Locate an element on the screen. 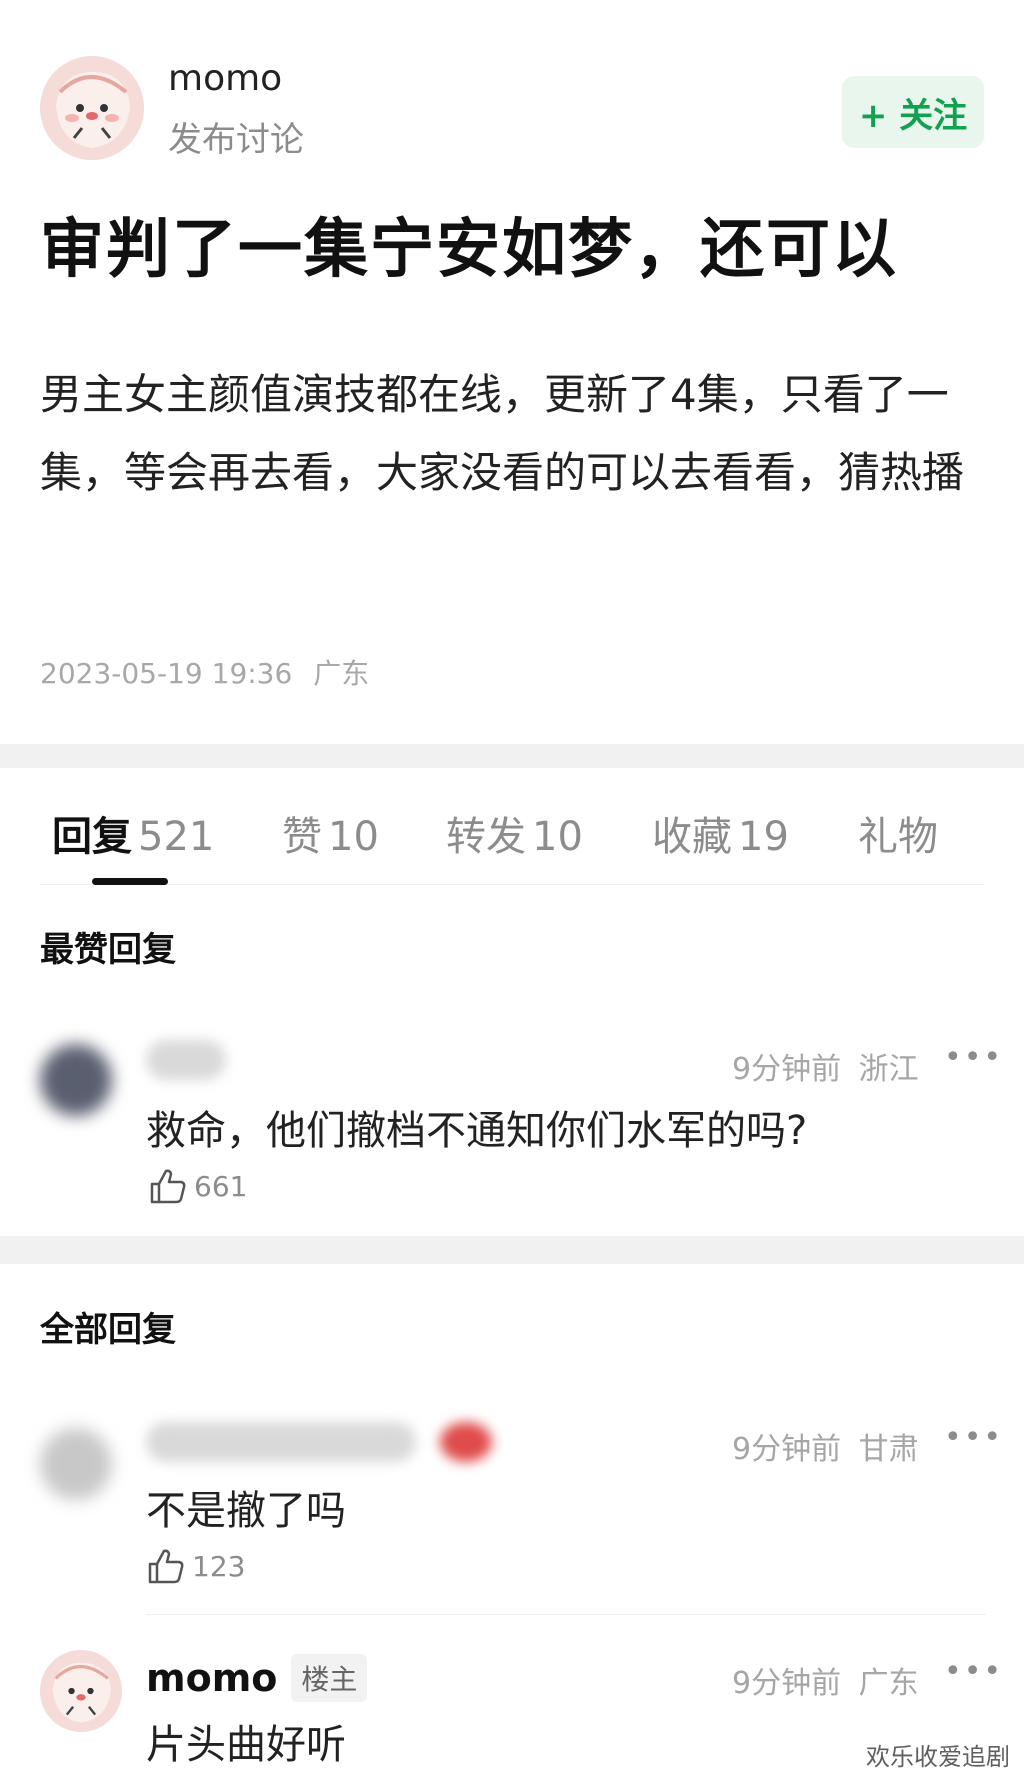  active-tab-indicator is located at coordinates (130, 881).